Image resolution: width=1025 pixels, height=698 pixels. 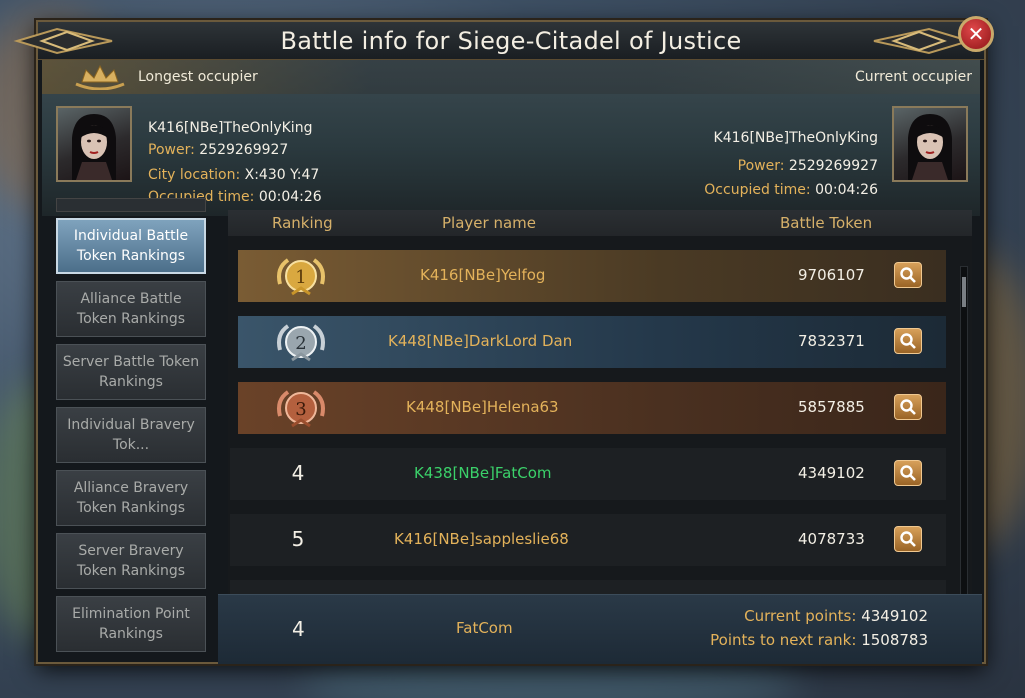 I want to click on header-player-name: Player name, so click(x=489, y=223).